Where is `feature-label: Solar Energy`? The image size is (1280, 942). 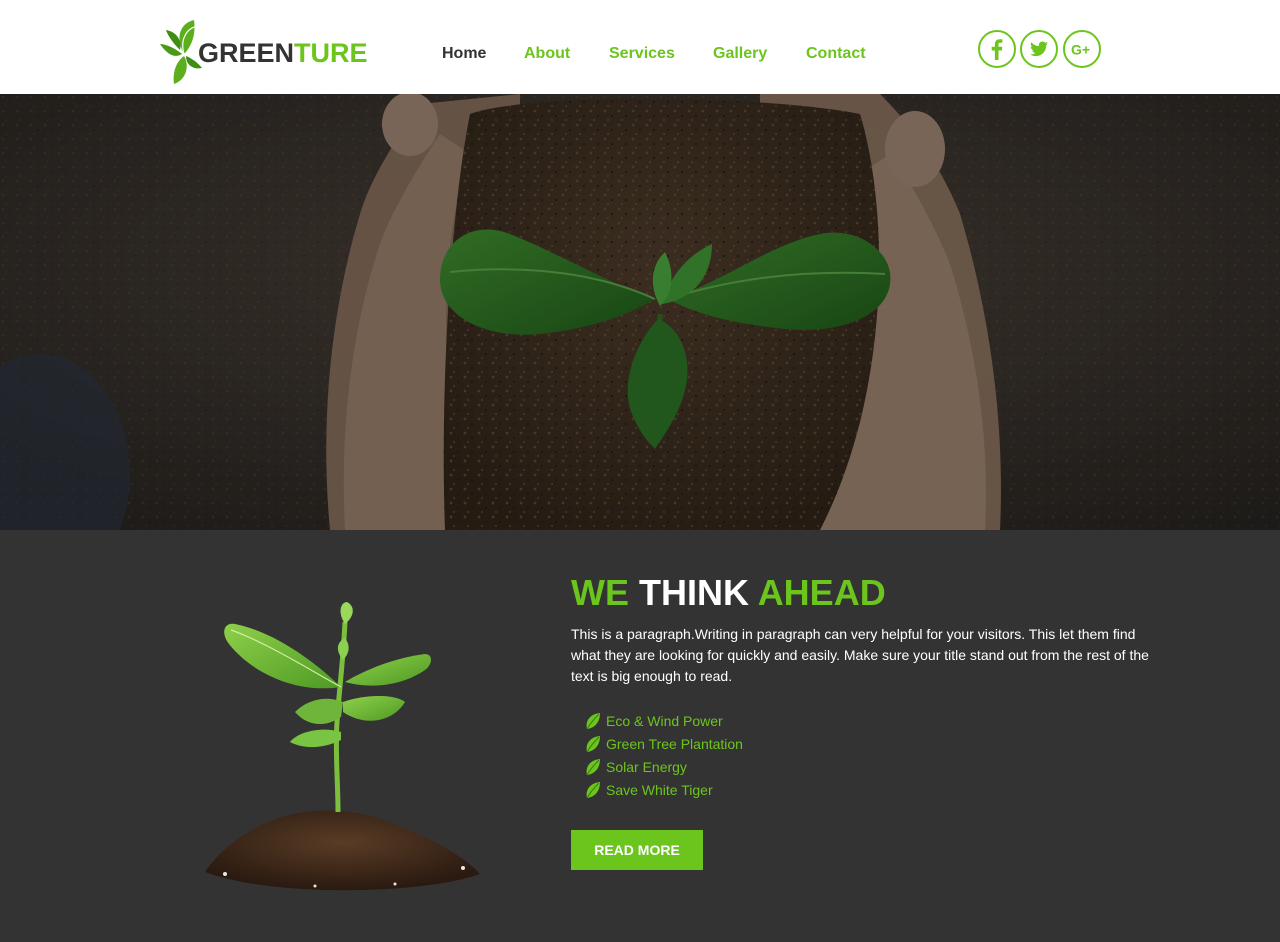 feature-label: Solar Energy is located at coordinates (646, 767).